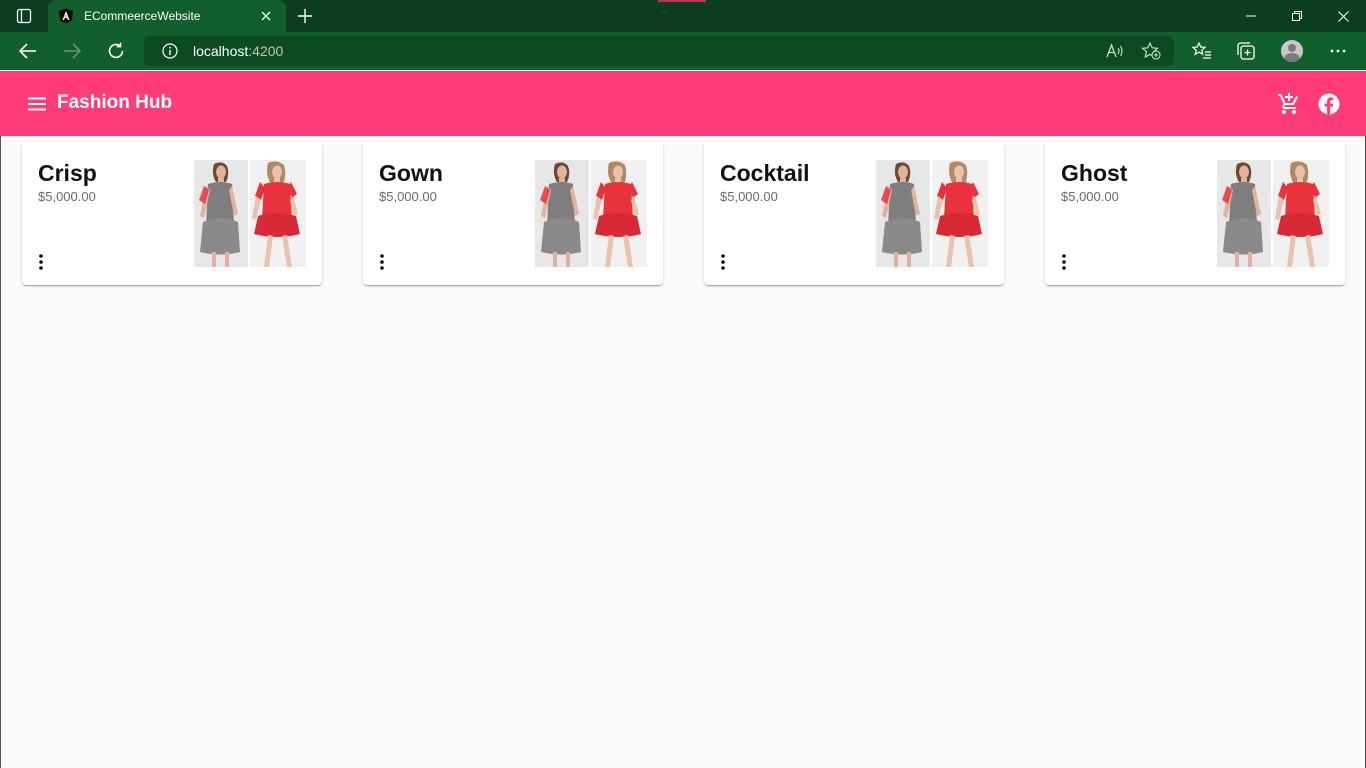  What do you see at coordinates (513, 213) in the screenshot?
I see `product-card: Gown $5,000.00` at bounding box center [513, 213].